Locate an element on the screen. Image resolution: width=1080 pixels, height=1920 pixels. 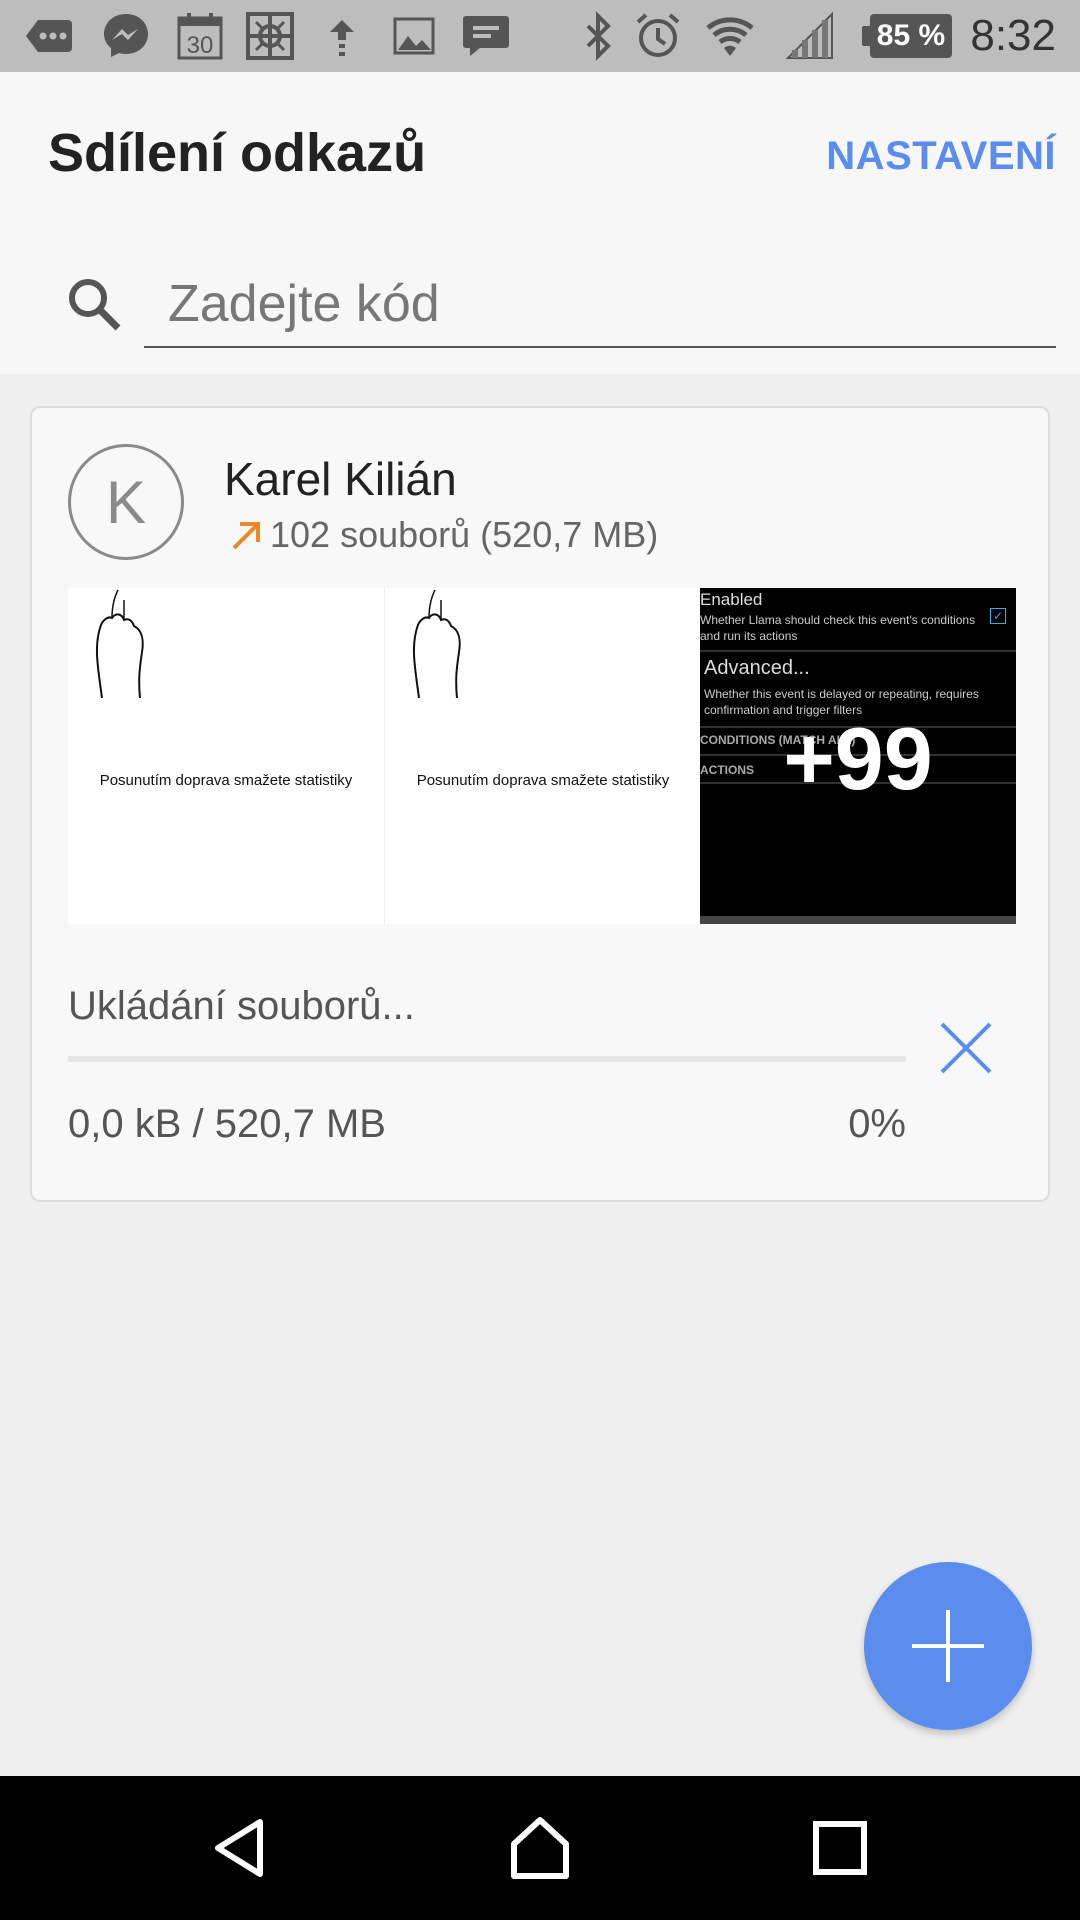
navigation-bar is located at coordinates (540, 1848).